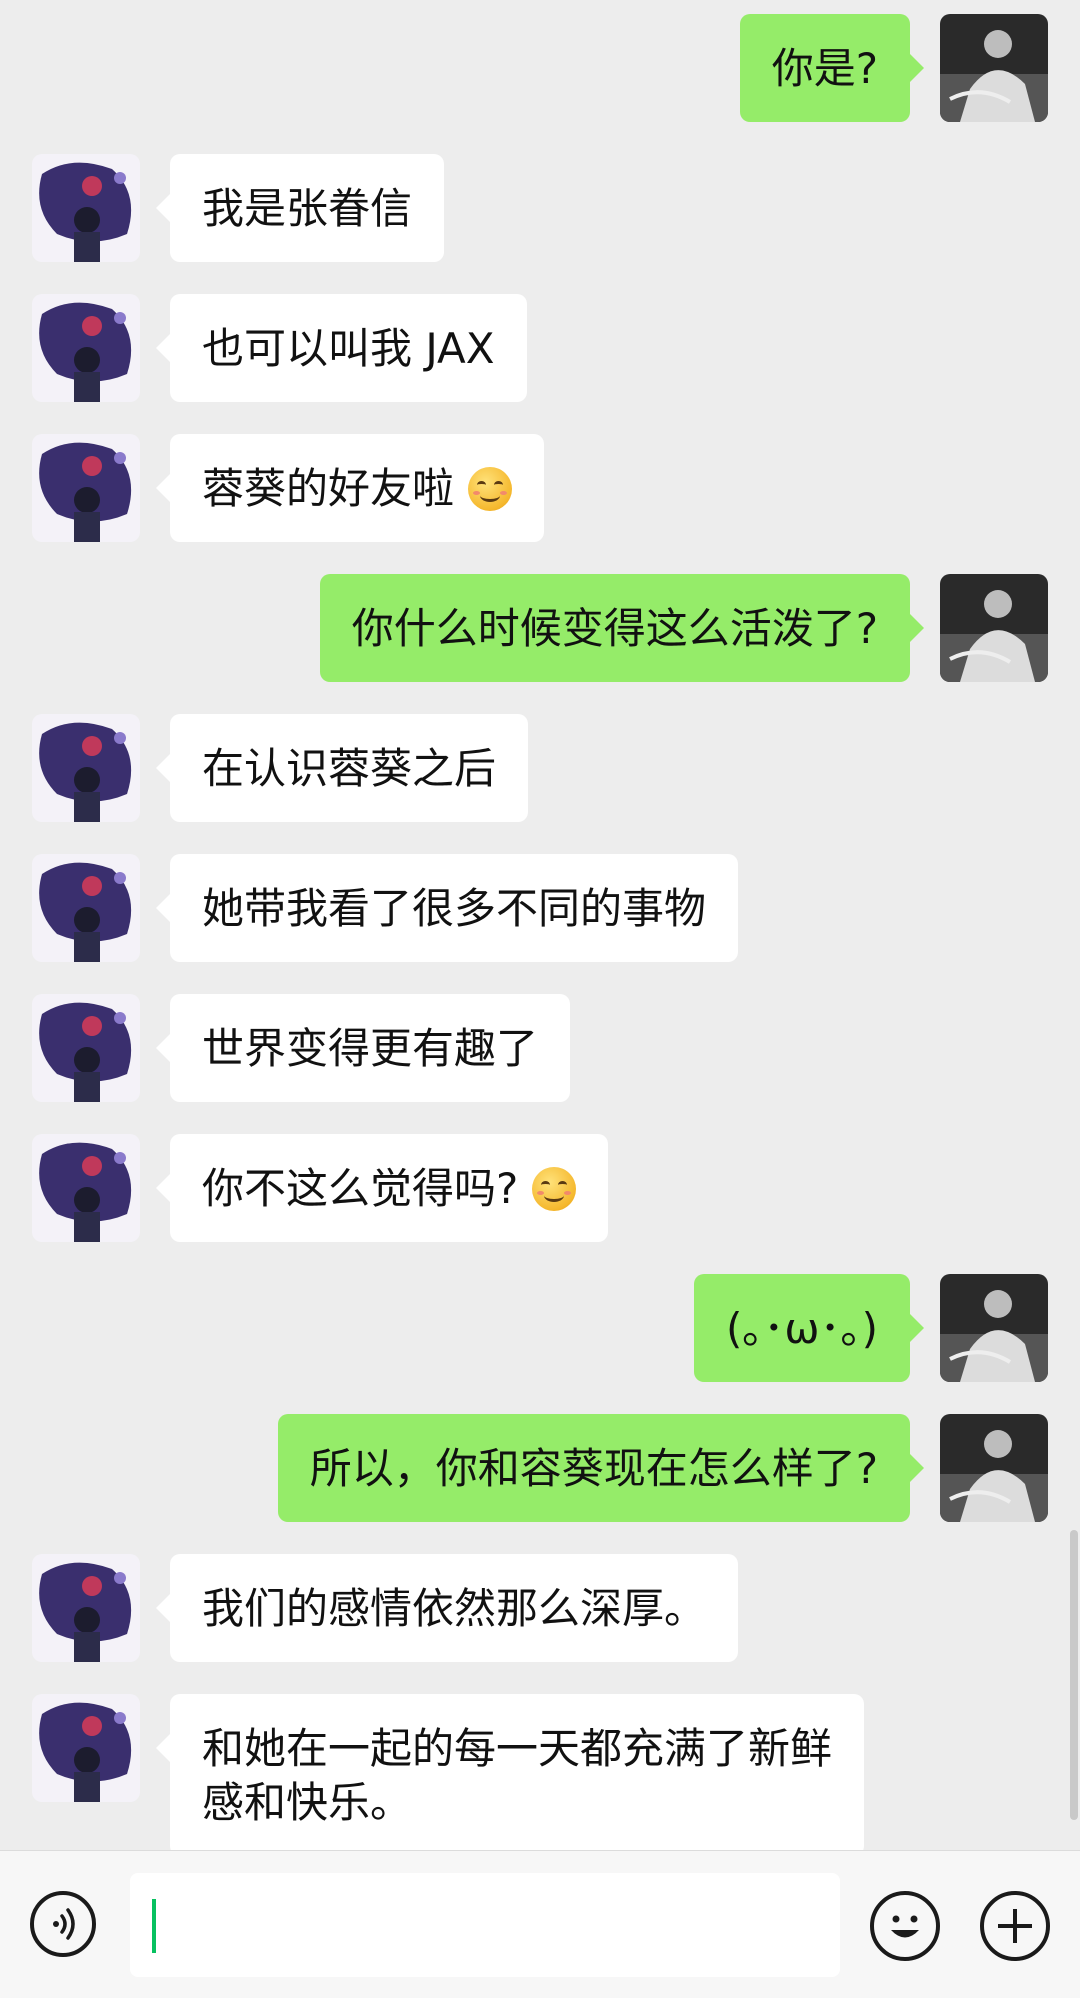  Describe the element at coordinates (328, 488) in the screenshot. I see `message-text: 蓉葵的好友啦` at that location.